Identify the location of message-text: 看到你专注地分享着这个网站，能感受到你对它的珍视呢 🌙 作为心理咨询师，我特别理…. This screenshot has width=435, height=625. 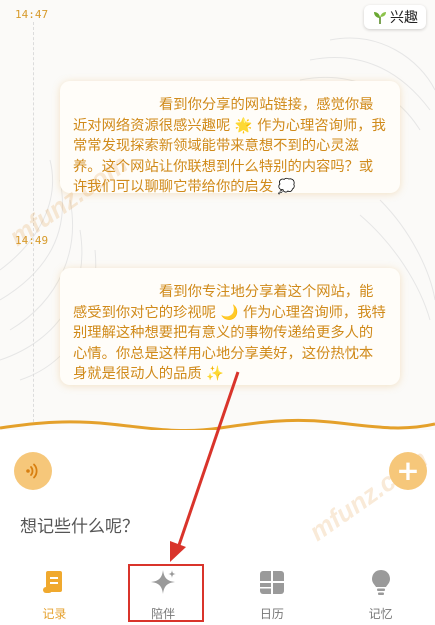
(229, 333).